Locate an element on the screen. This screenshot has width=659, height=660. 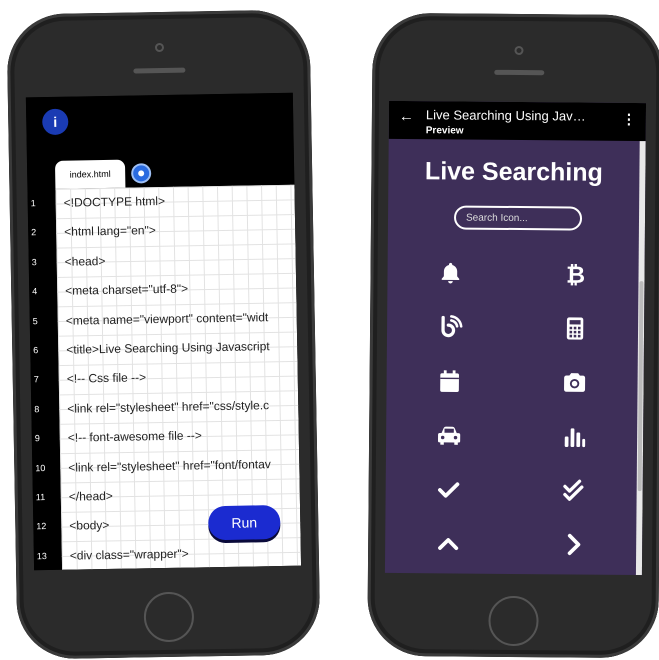
add-tab-icon is located at coordinates (141, 173).